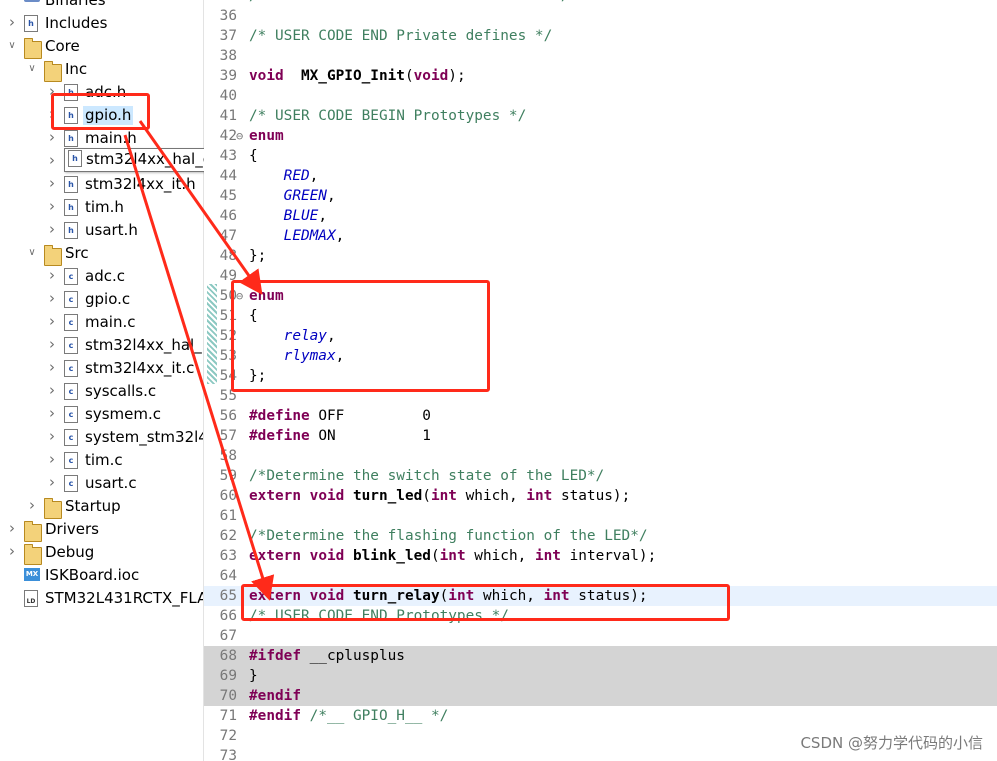 The height and width of the screenshot is (761, 997). What do you see at coordinates (600, 176) in the screenshot?
I see `code-line: 44 RED,` at bounding box center [600, 176].